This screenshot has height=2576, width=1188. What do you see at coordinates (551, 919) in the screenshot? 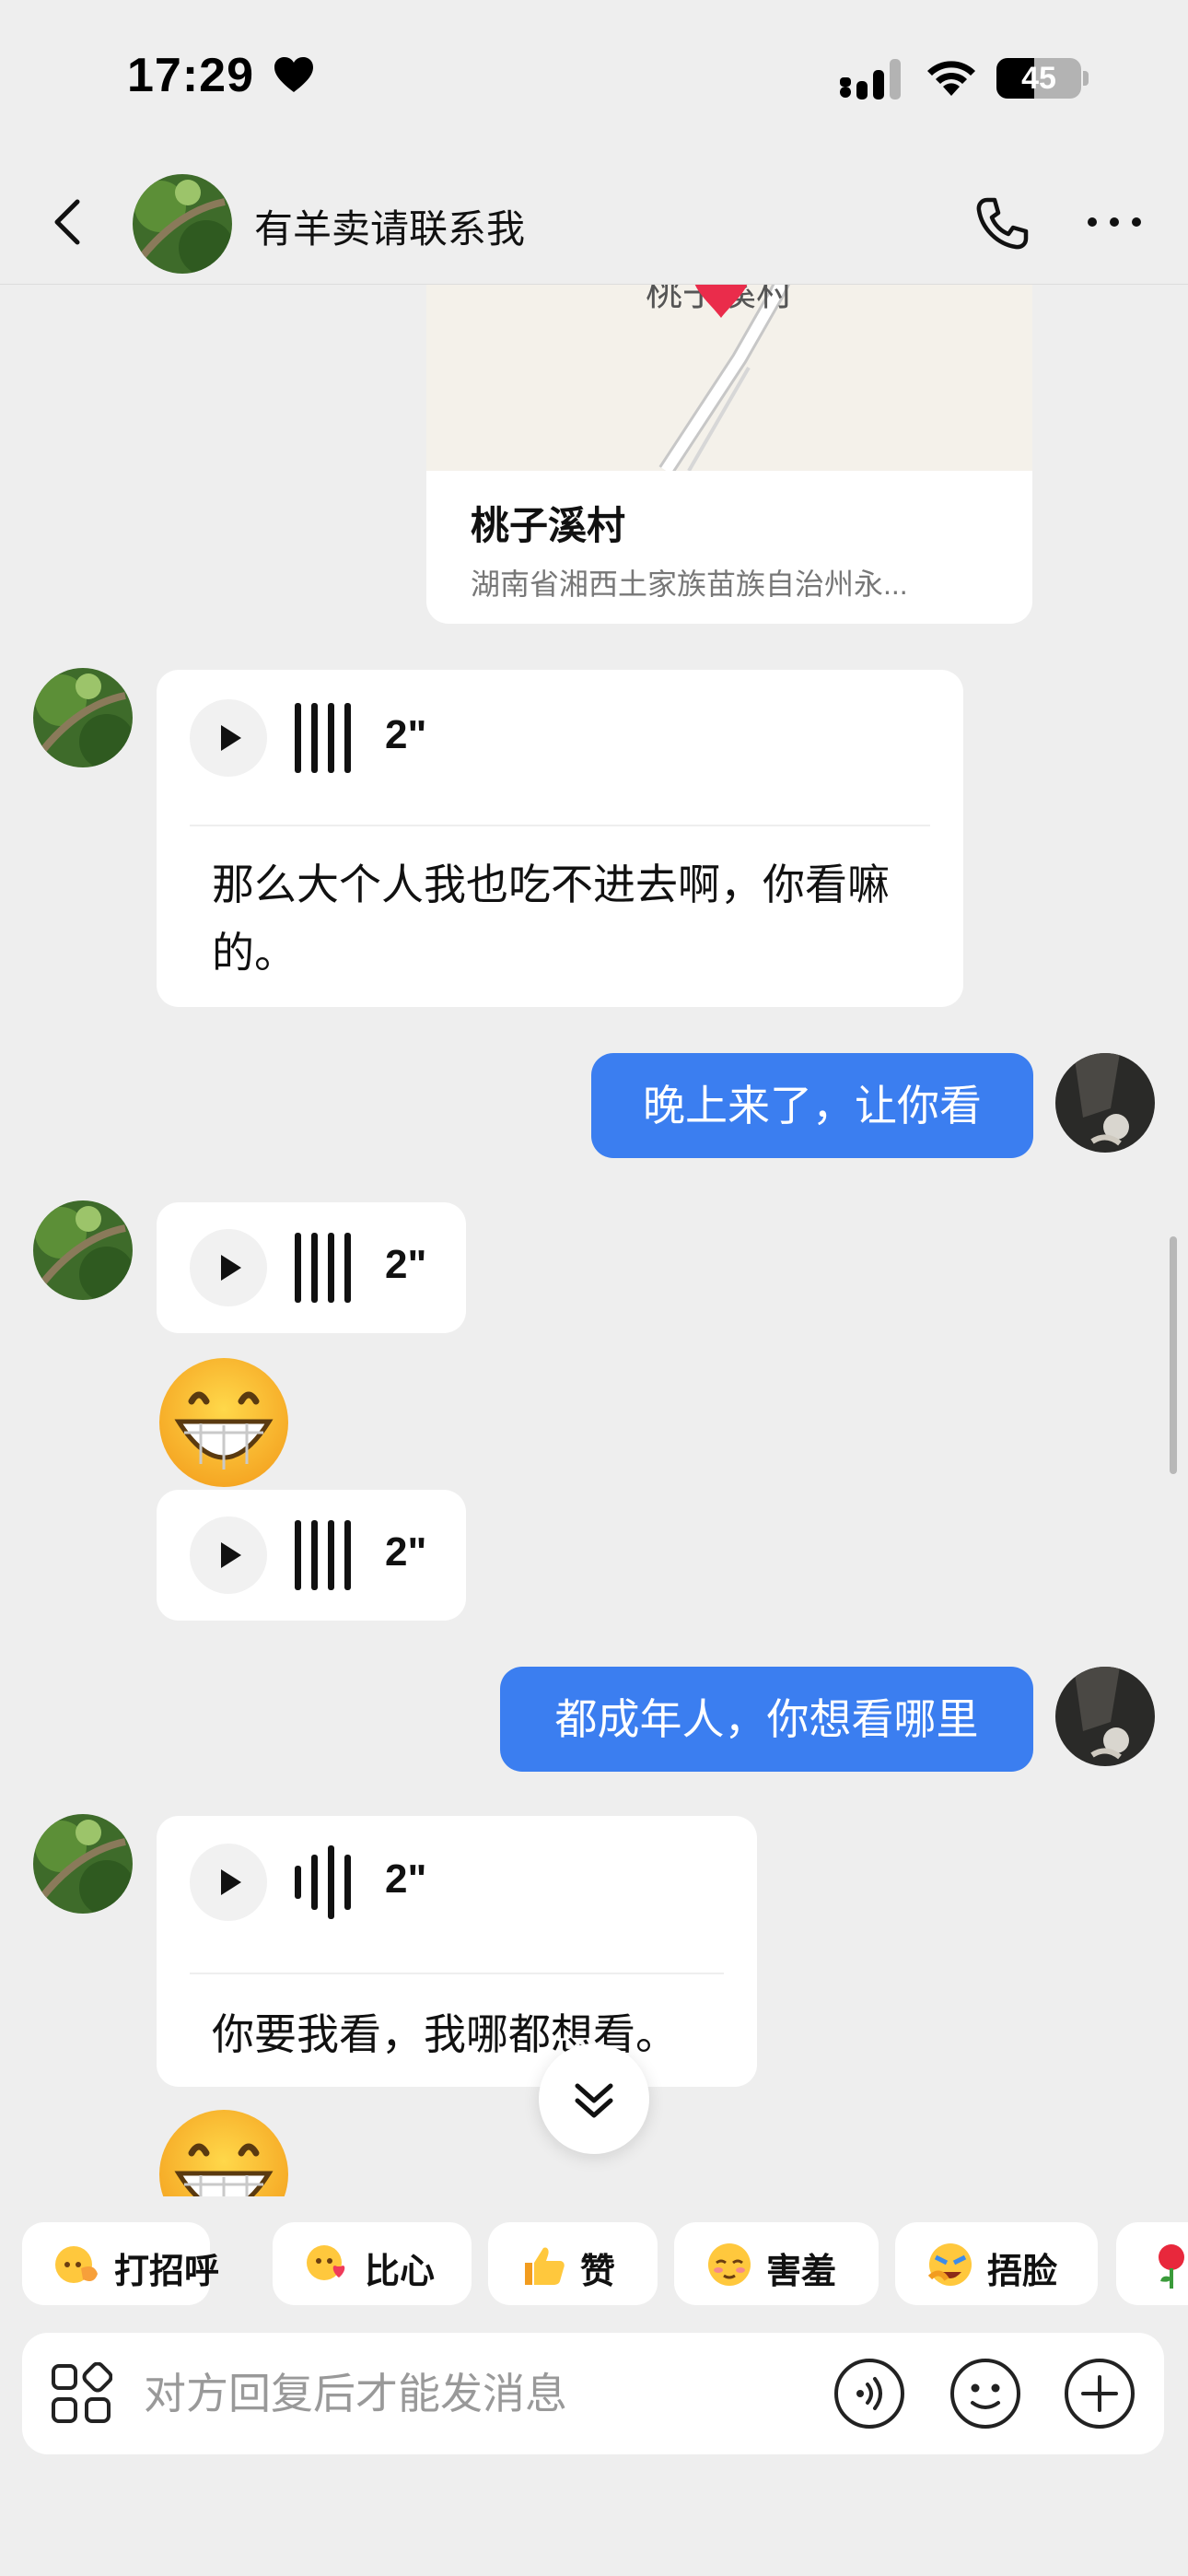
I see `voice-transcript: 那么大个人我也吃不进去啊，你看嘛的。` at bounding box center [551, 919].